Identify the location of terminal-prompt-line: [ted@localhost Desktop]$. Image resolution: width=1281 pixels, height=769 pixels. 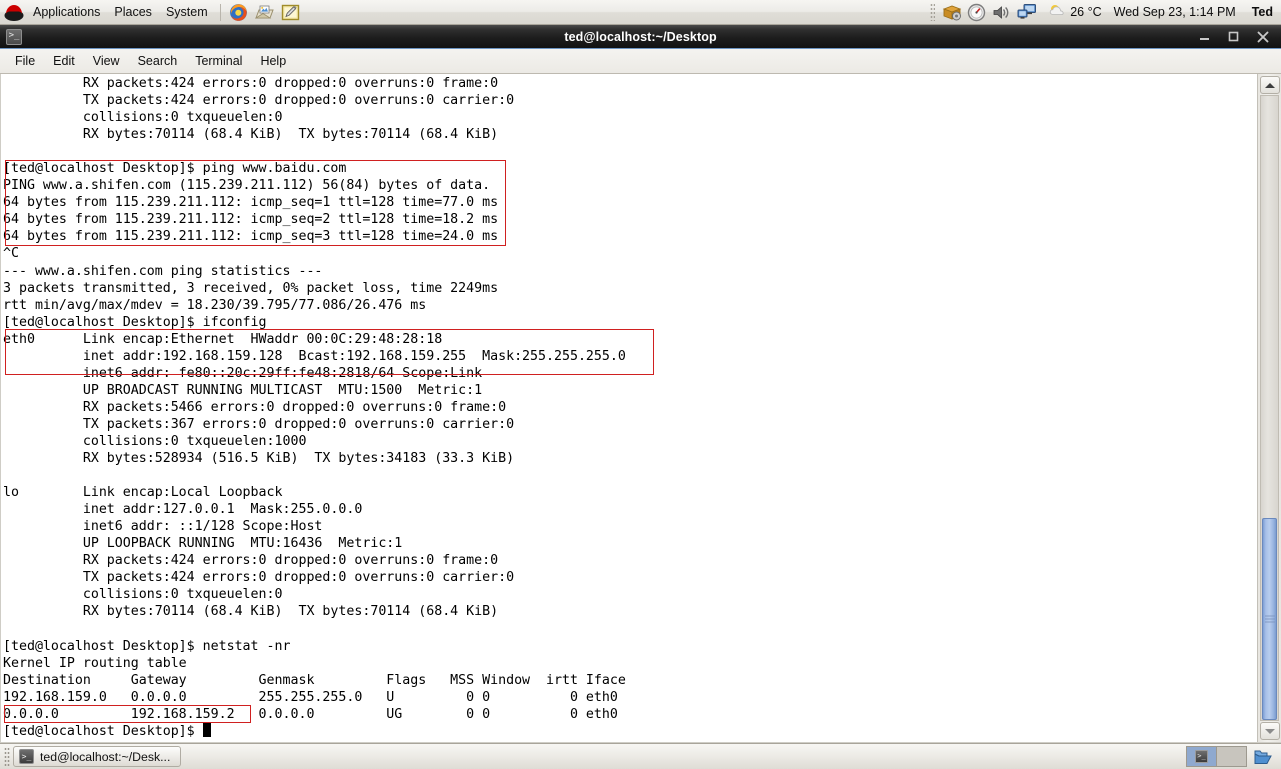
(314, 731).